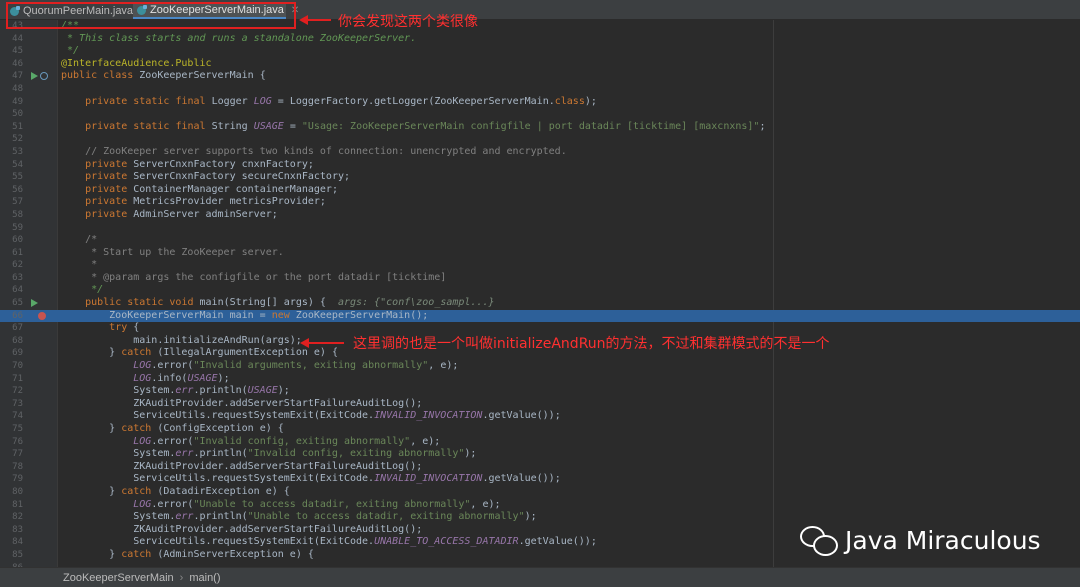  Describe the element at coordinates (17, 378) in the screenshot. I see `line-number: 71` at that location.